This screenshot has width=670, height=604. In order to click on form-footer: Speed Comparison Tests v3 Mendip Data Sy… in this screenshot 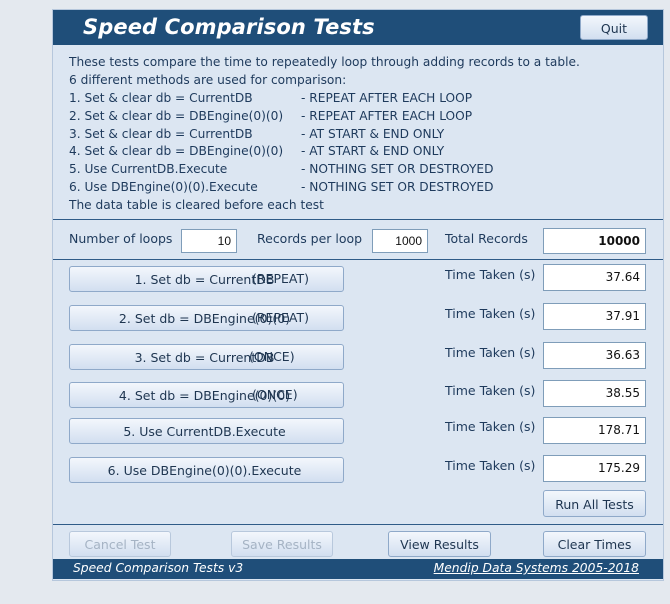, I will do `click(358, 569)`.